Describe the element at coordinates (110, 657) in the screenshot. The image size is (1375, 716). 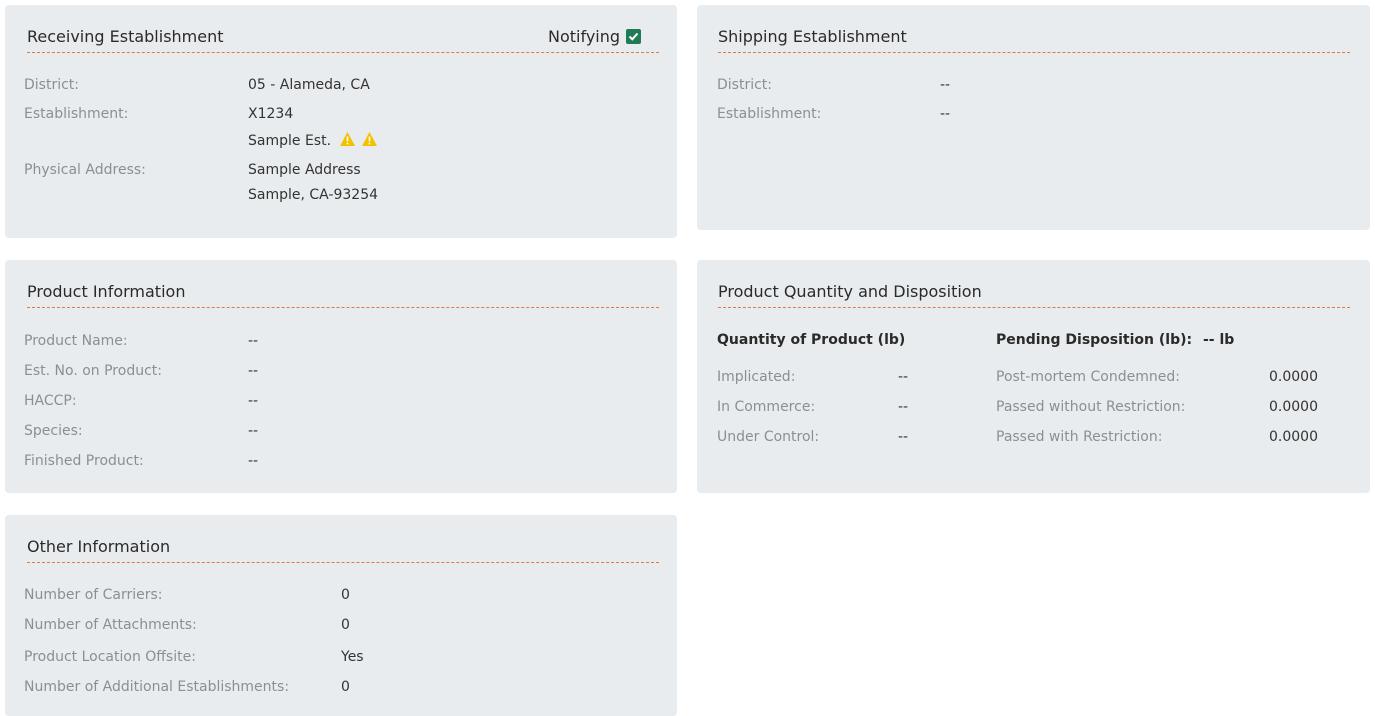
I see `other-info-label: Product Location Offsite:` at that location.